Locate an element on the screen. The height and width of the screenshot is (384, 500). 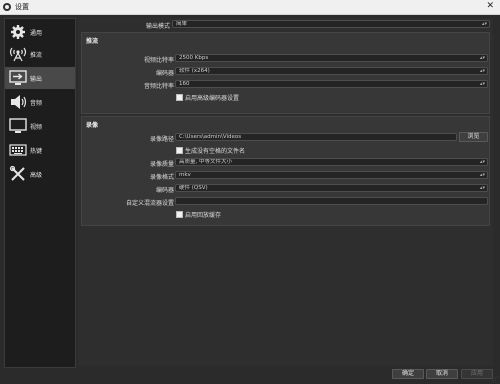
output-icon is located at coordinates (18, 77).